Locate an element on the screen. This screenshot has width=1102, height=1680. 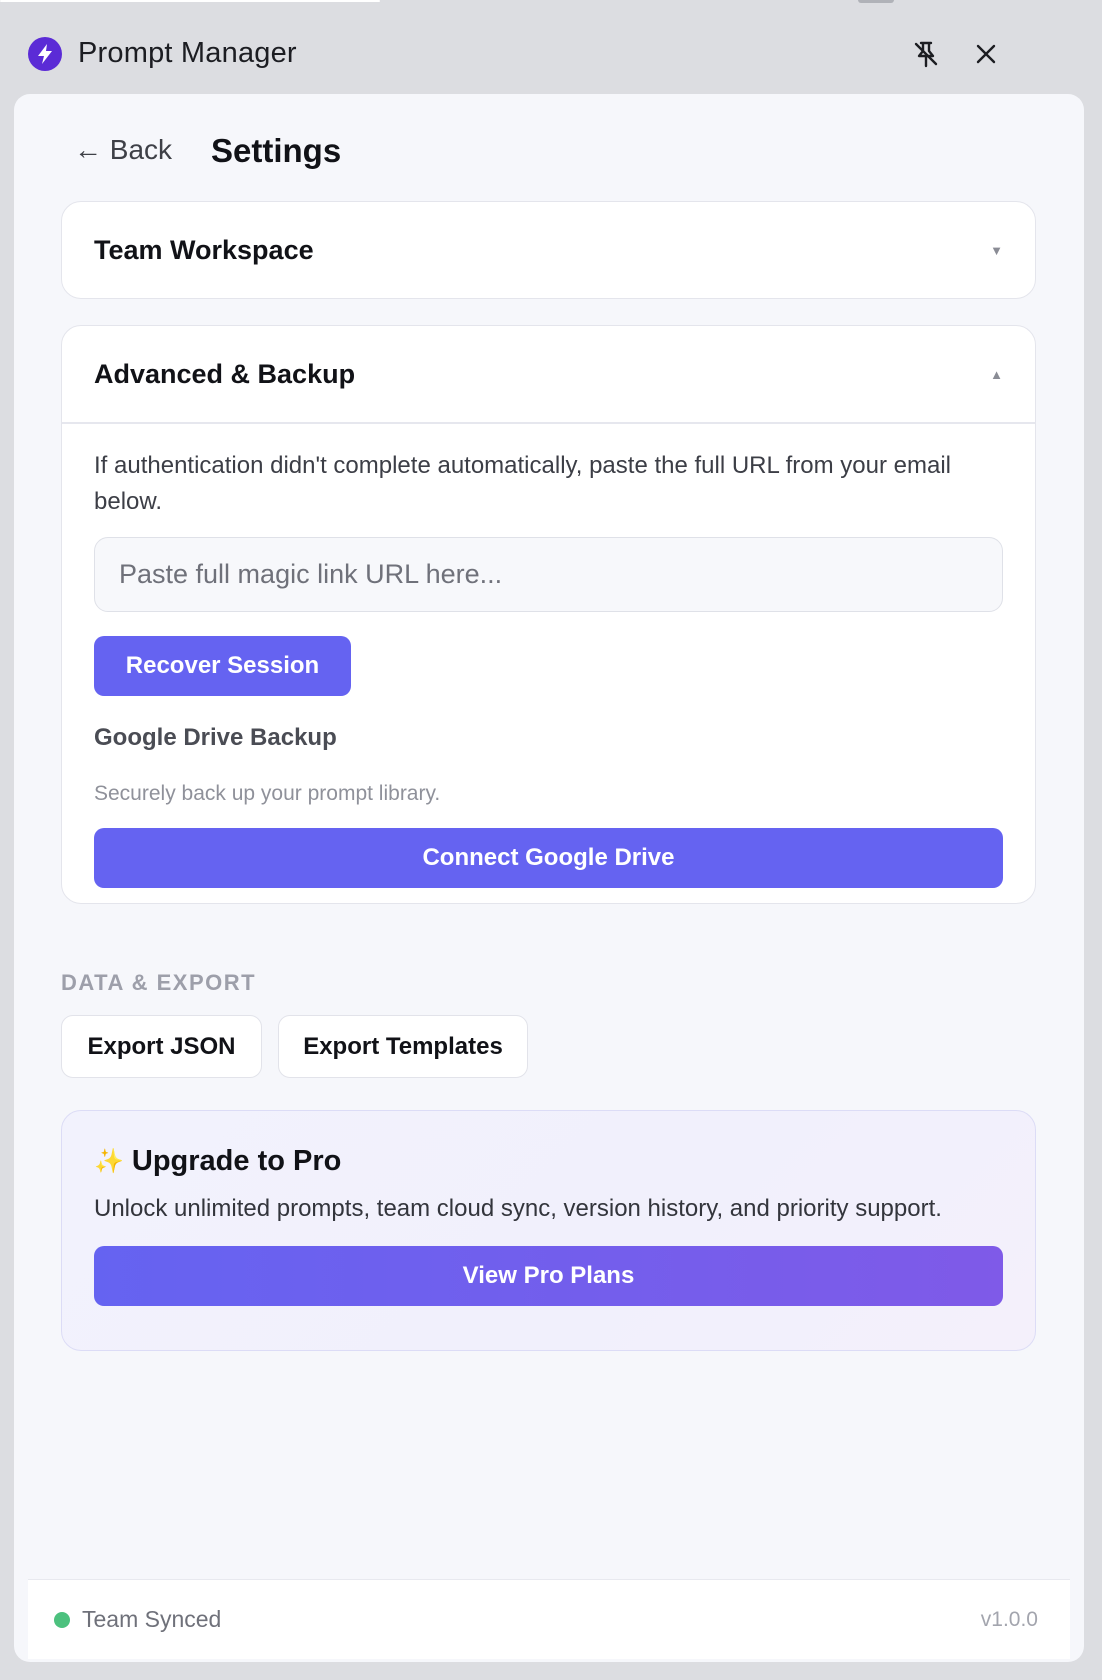
title-bar: Prompt Manager is located at coordinates (551, 47).